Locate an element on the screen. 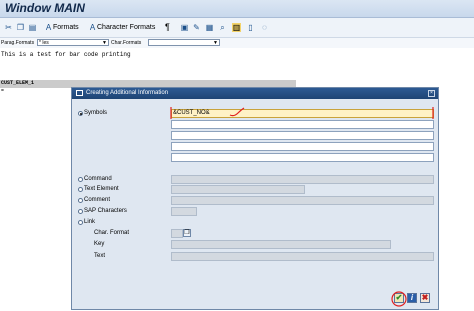  find-icon: ⌕ is located at coordinates (222, 27).